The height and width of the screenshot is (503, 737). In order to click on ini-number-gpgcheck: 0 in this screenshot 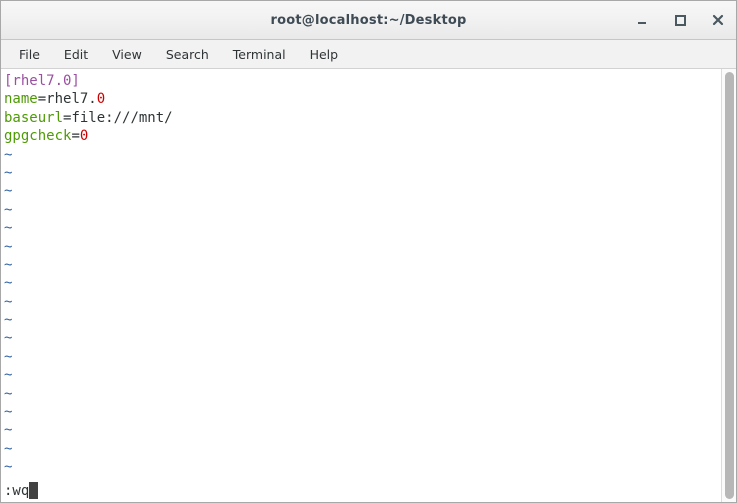, I will do `click(84, 136)`.